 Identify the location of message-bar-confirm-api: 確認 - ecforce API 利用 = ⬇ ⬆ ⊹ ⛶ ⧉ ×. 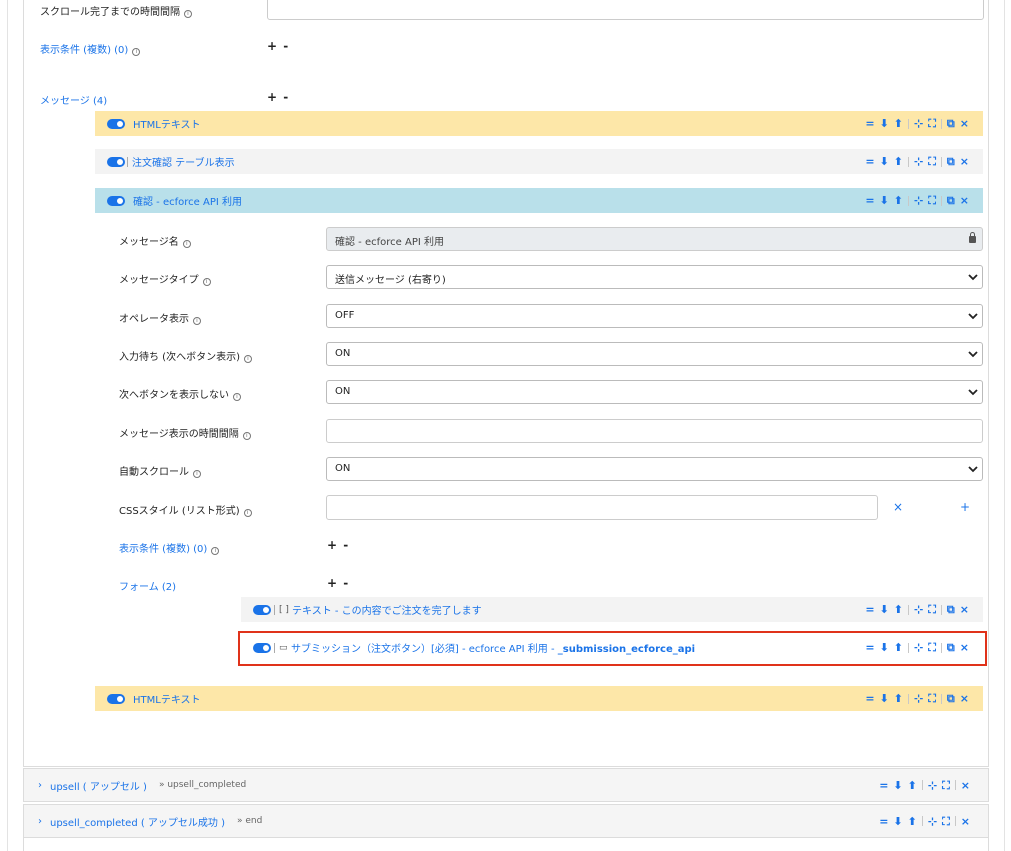
(539, 200).